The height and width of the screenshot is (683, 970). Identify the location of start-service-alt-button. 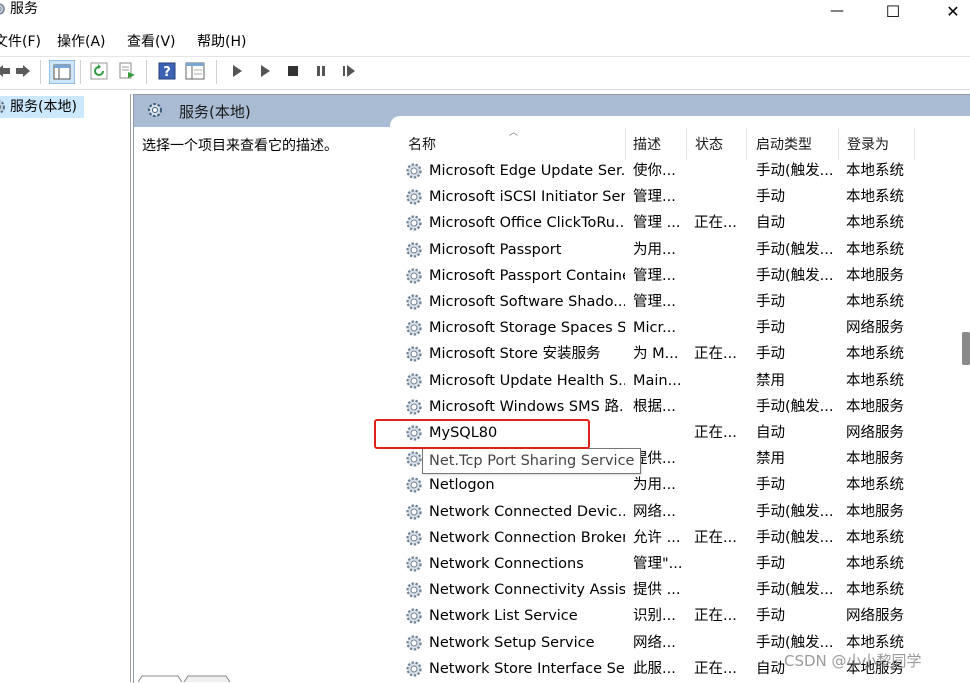
(265, 71).